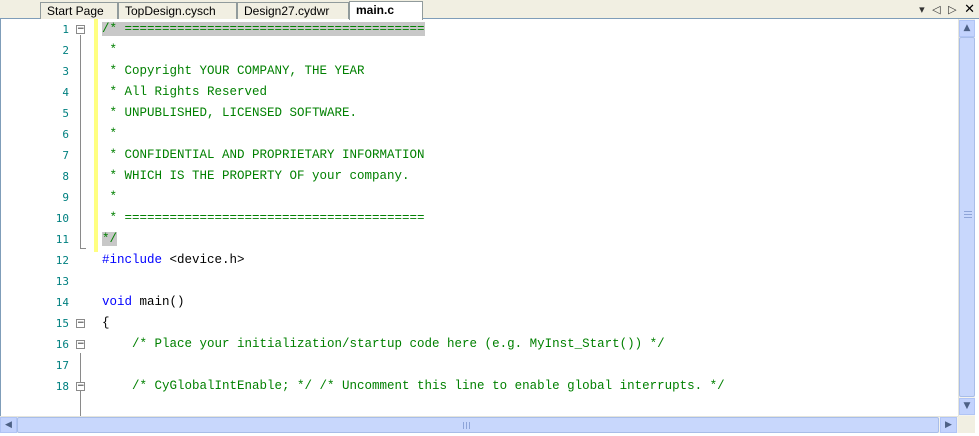  What do you see at coordinates (936, 9) in the screenshot?
I see `scroll-tabs-left-icon: ◁` at bounding box center [936, 9].